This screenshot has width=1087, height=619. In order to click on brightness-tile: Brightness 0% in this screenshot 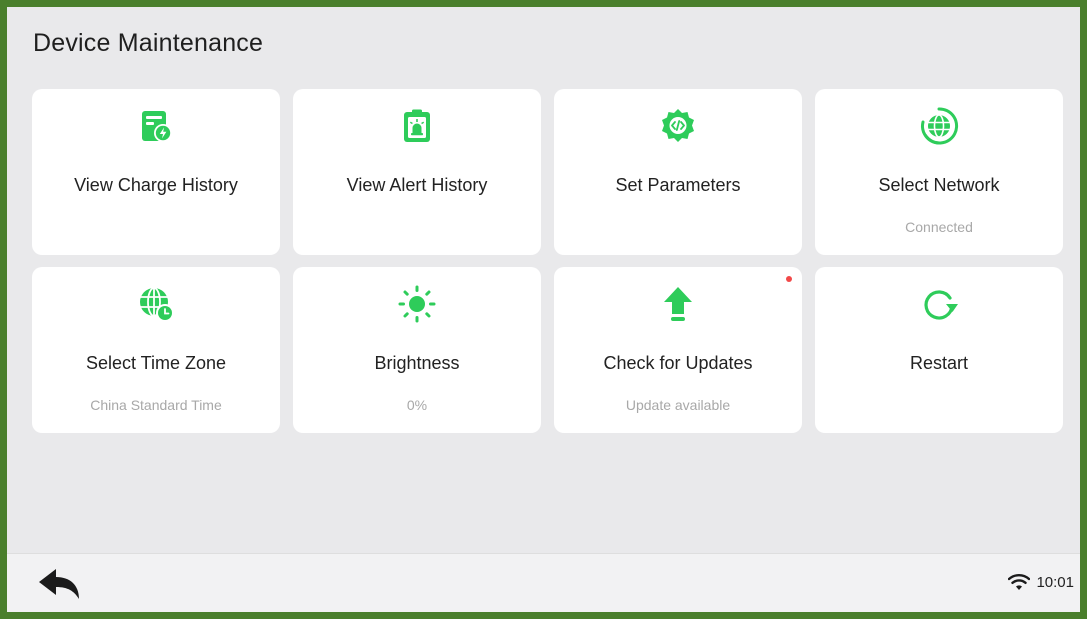, I will do `click(417, 350)`.